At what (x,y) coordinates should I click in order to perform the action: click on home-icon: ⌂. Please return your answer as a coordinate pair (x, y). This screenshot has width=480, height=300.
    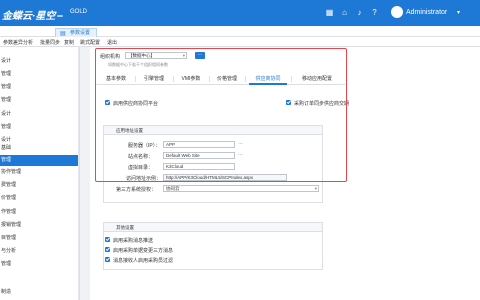
    Looking at the image, I should click on (344, 12).